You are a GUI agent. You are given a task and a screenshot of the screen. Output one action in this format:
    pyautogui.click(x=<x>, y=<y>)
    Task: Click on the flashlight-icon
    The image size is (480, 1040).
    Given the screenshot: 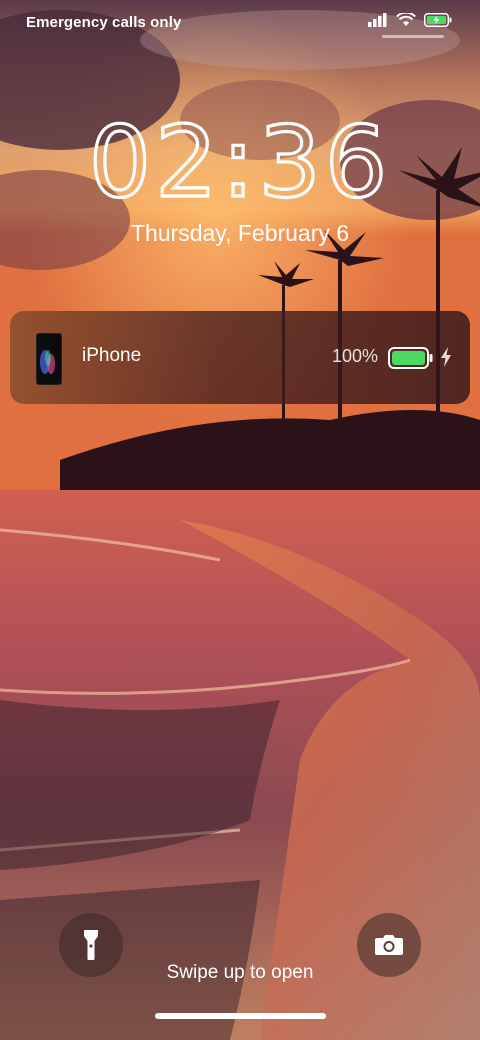 What is the action you would take?
    pyautogui.click(x=91, y=945)
    